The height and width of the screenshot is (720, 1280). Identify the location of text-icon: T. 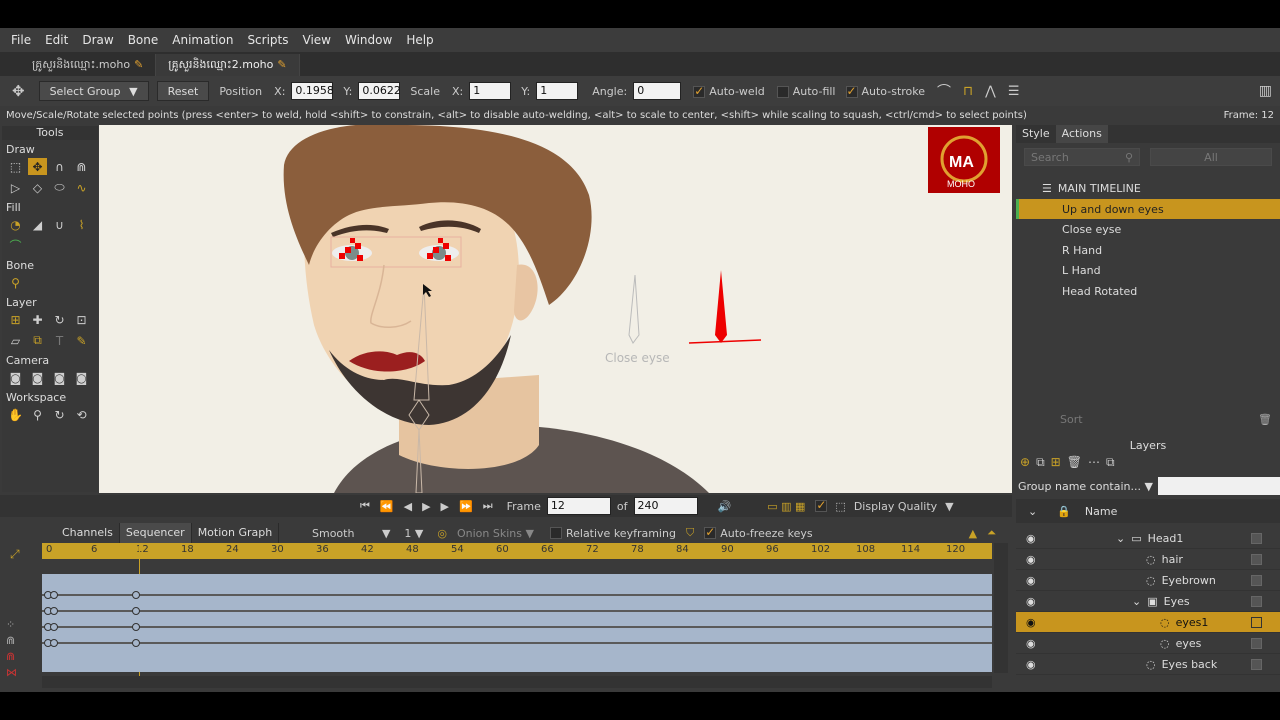
(59, 340).